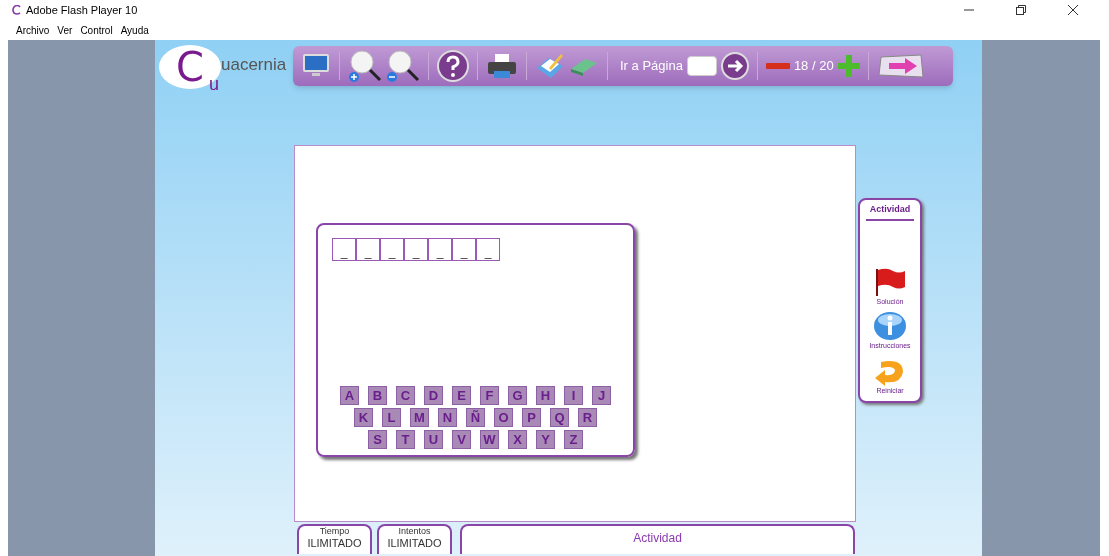  Describe the element at coordinates (517, 439) in the screenshot. I see `letter-key: X` at that location.